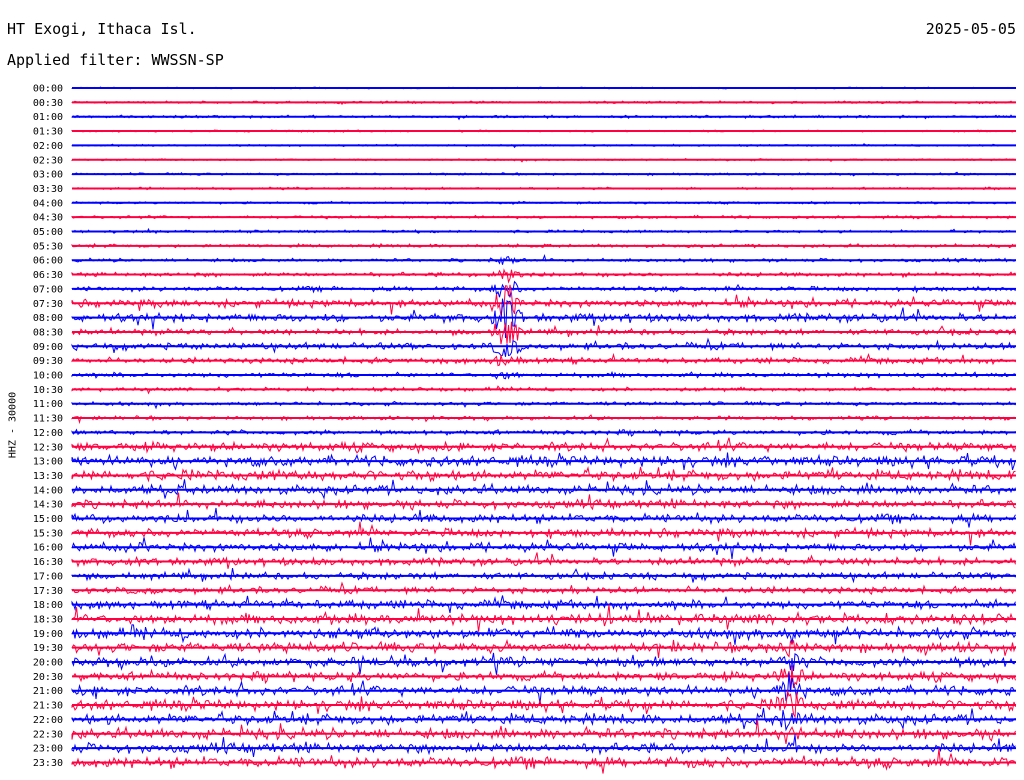 The width and height of the screenshot is (1024, 780). I want to click on row-time-label: 20:30, so click(48, 677).